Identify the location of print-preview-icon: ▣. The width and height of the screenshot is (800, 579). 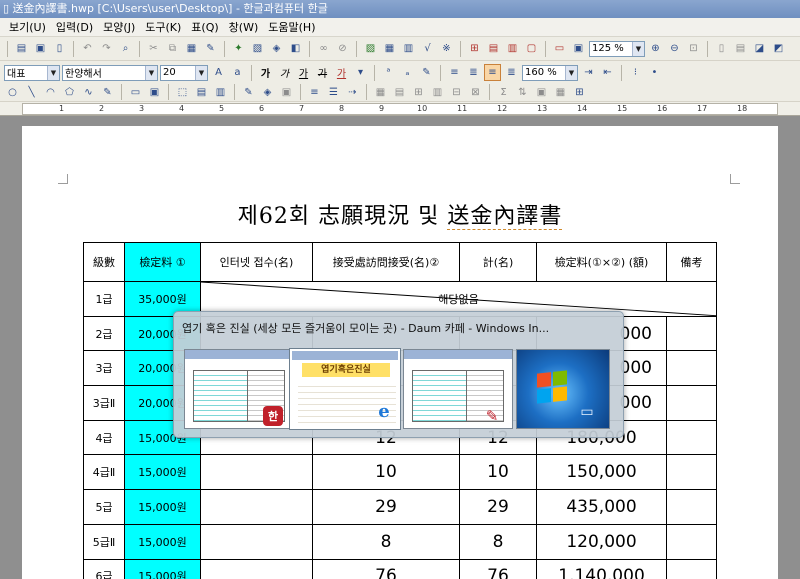
(40, 48).